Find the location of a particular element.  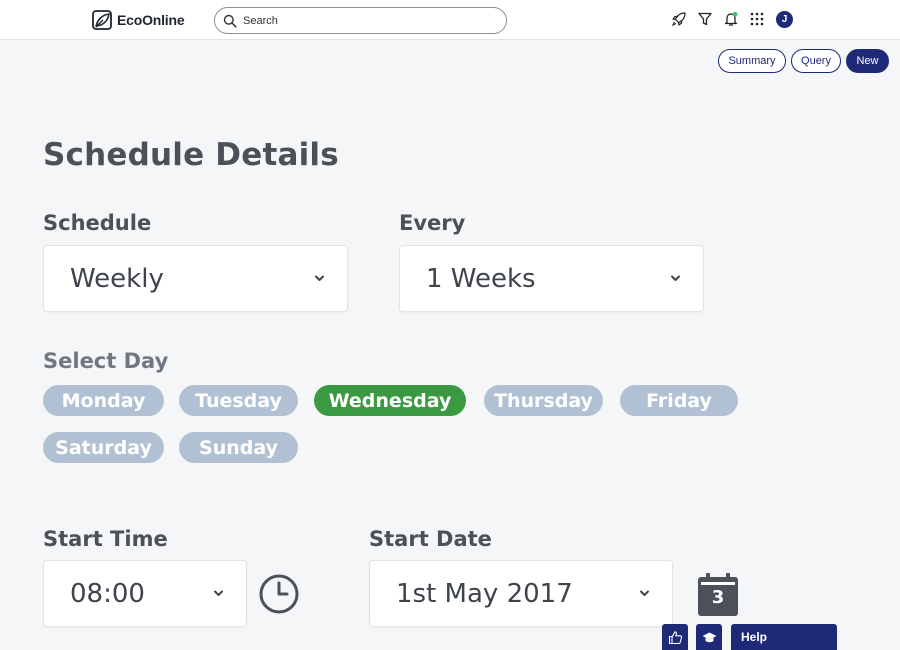

calendar-button: 3 is located at coordinates (718, 595).